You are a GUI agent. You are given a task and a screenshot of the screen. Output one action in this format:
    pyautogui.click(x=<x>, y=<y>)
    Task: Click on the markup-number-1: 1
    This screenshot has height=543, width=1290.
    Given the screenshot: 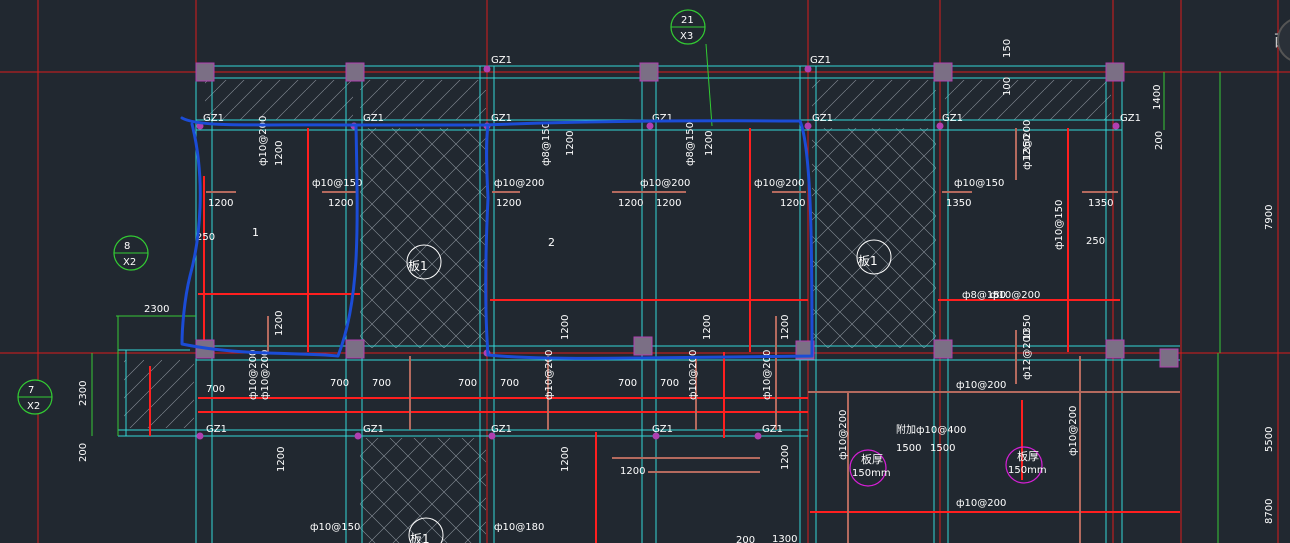 What is the action you would take?
    pyautogui.click(x=255, y=232)
    